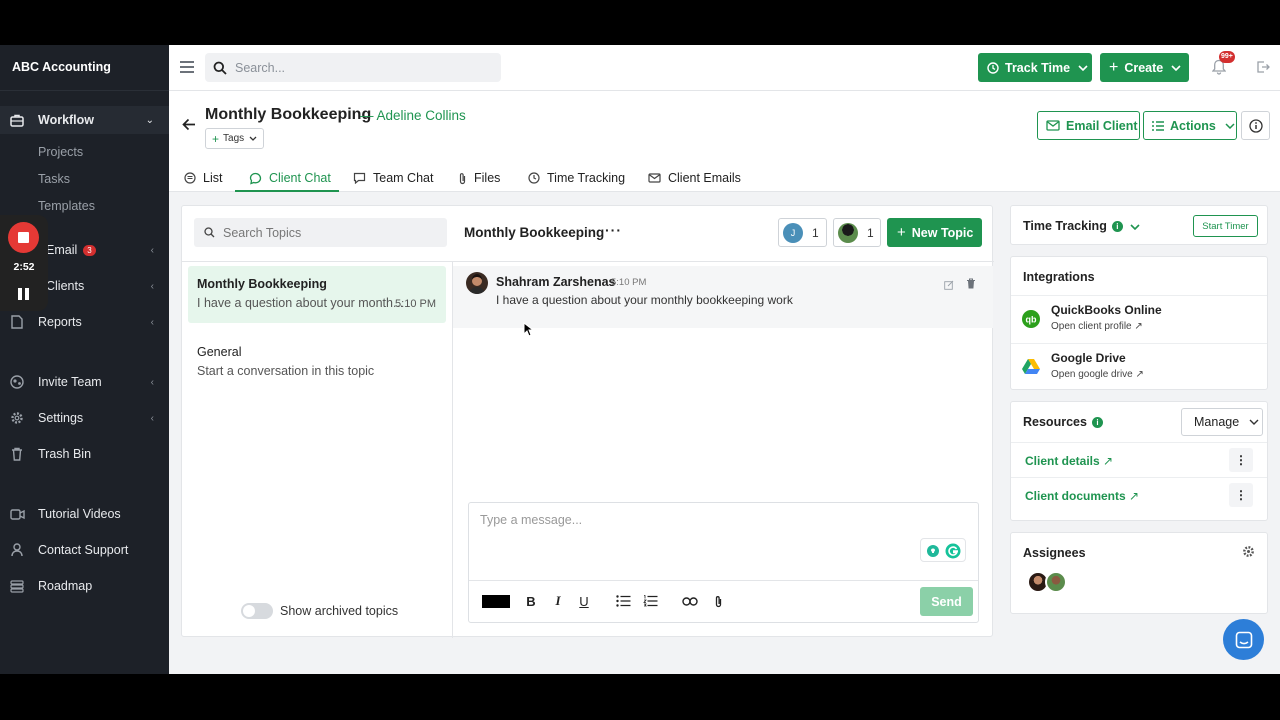 This screenshot has height=720, width=1280. What do you see at coordinates (1144, 67) in the screenshot?
I see `create-button: + Create` at bounding box center [1144, 67].